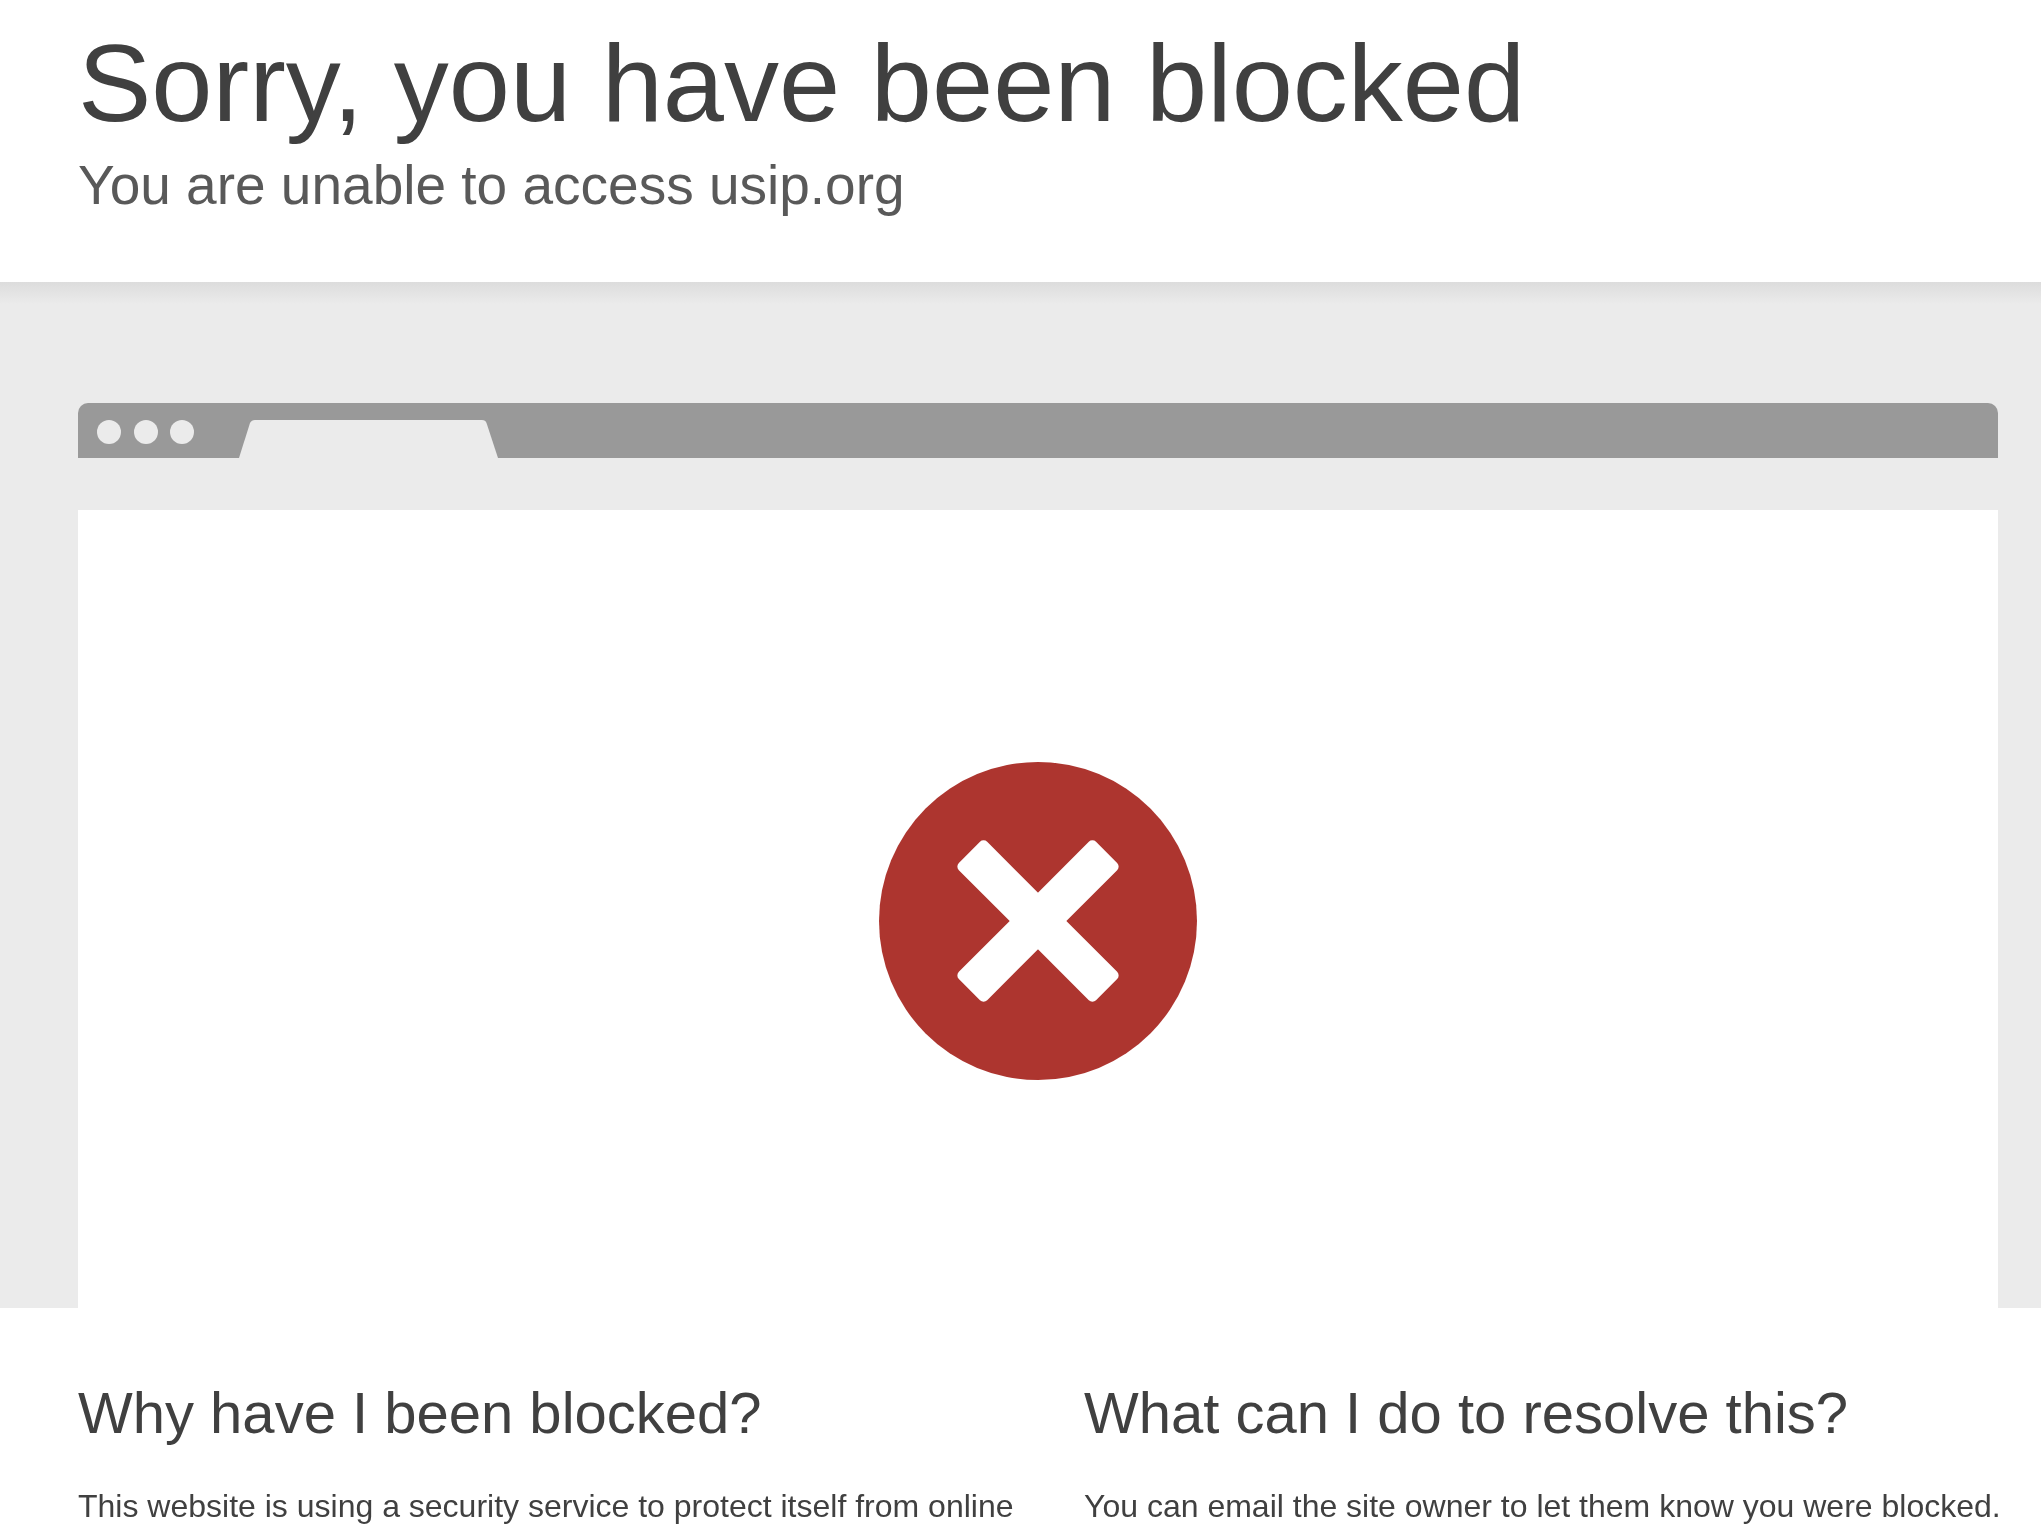  What do you see at coordinates (802, 82) in the screenshot?
I see `page-title: Sorry, you have been blocked` at bounding box center [802, 82].